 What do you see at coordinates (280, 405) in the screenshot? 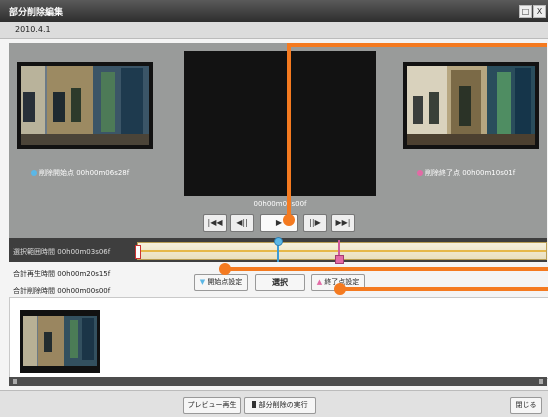
I see `execute-partial-delete-button: 部分削除の実行` at bounding box center [280, 405].